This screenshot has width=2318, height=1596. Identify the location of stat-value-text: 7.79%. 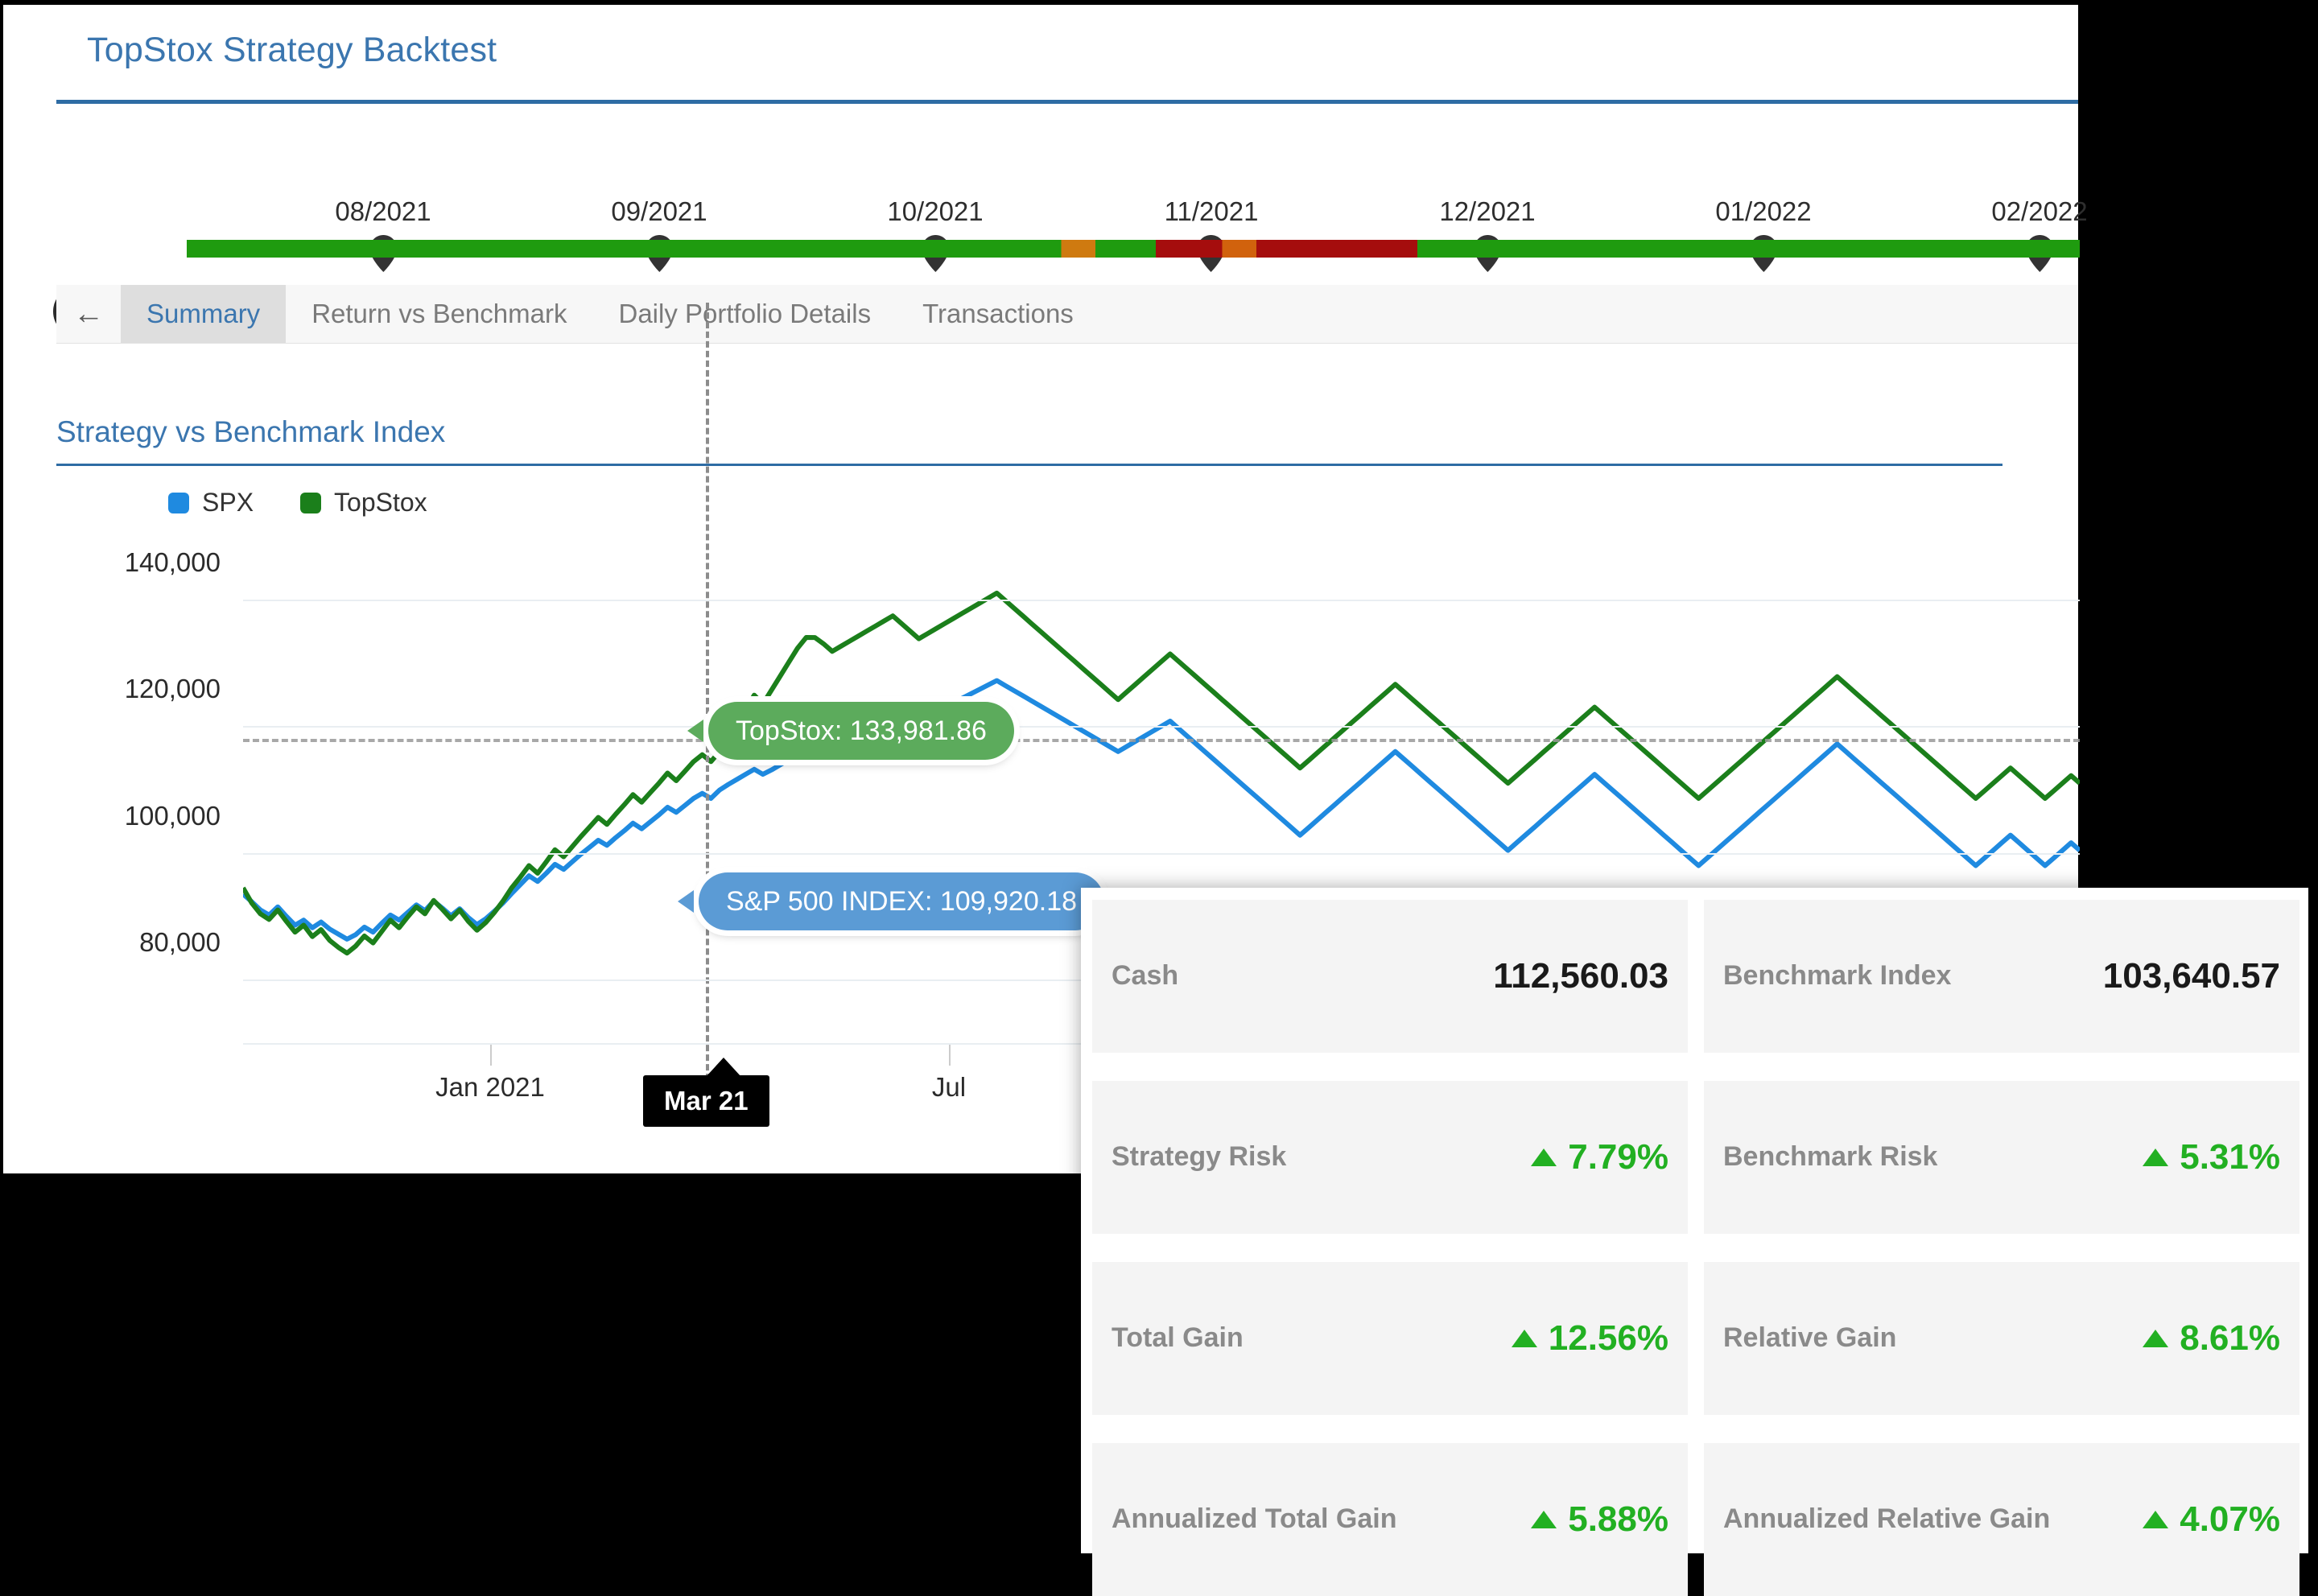
(1618, 1157).